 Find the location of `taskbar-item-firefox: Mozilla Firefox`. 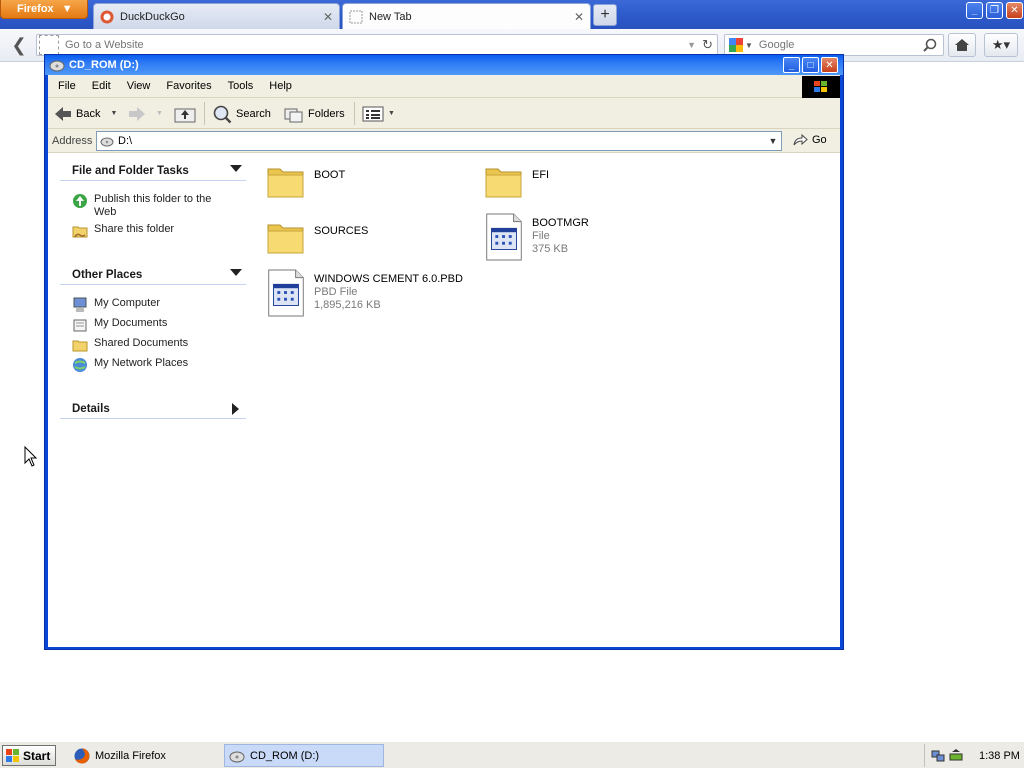

taskbar-item-firefox: Mozilla Firefox is located at coordinates (145, 755).